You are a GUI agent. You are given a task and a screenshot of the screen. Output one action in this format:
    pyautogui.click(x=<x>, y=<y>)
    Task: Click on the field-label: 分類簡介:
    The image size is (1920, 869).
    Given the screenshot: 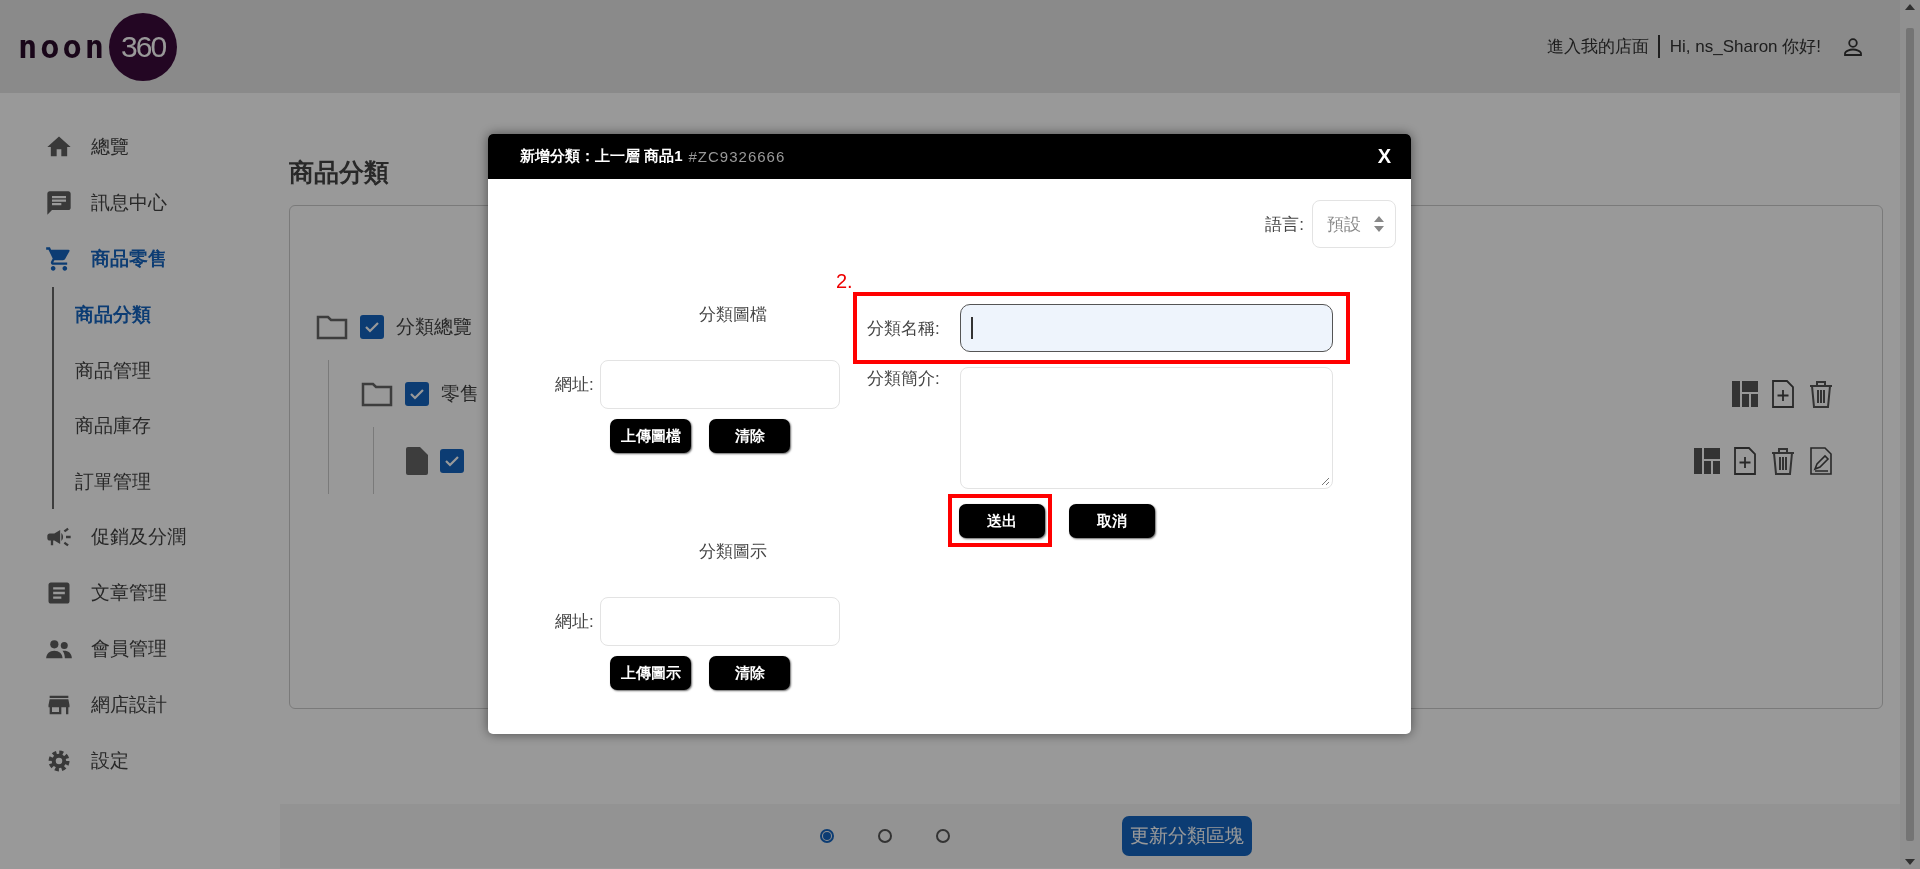 What is the action you would take?
    pyautogui.click(x=904, y=379)
    